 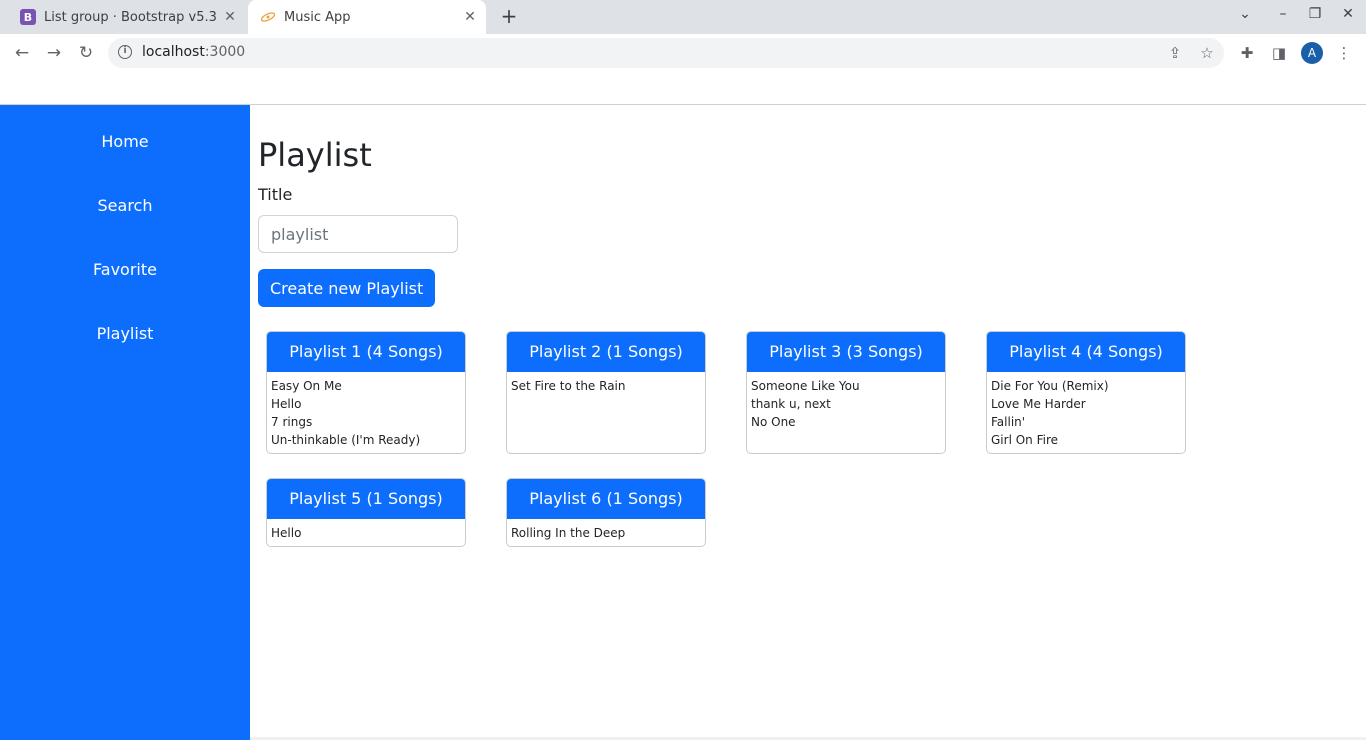 I want to click on bootstrap-icon: B, so click(x=28, y=17).